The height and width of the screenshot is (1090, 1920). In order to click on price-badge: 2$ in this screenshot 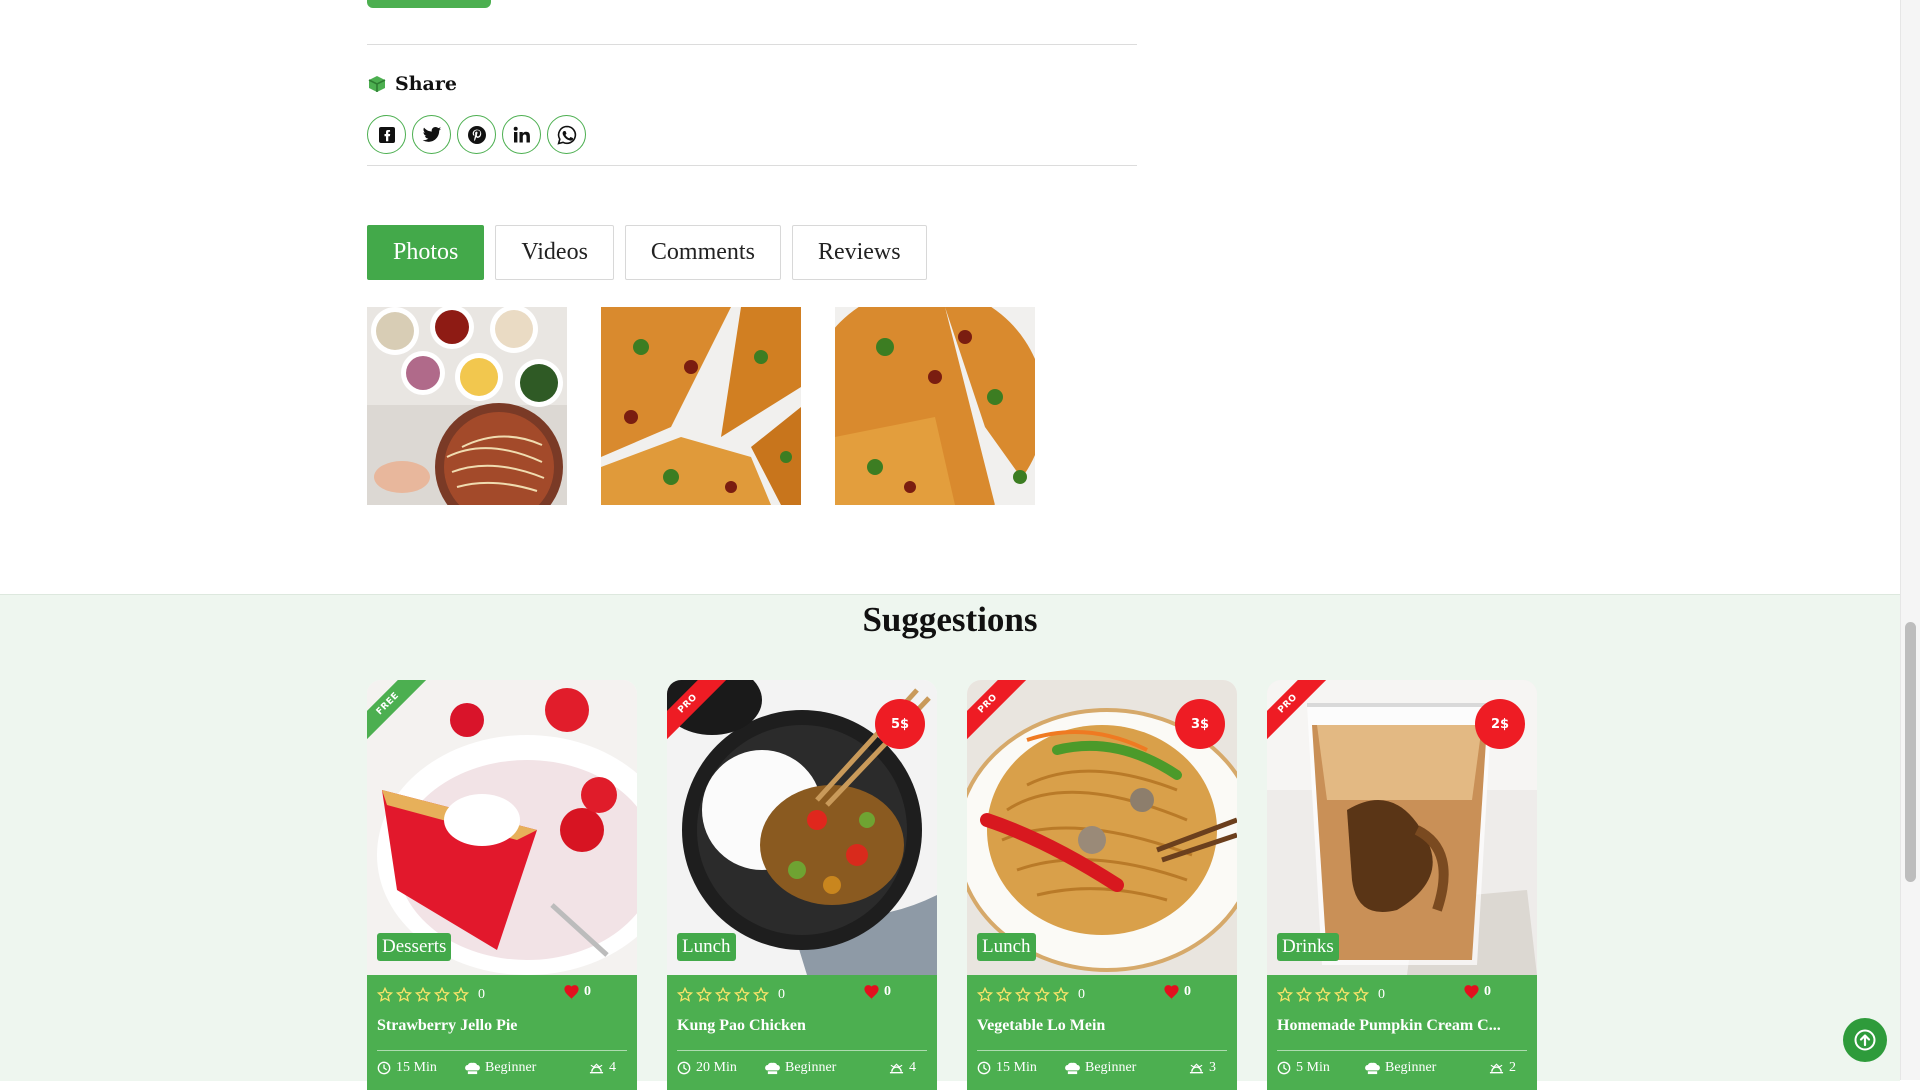, I will do `click(1500, 724)`.